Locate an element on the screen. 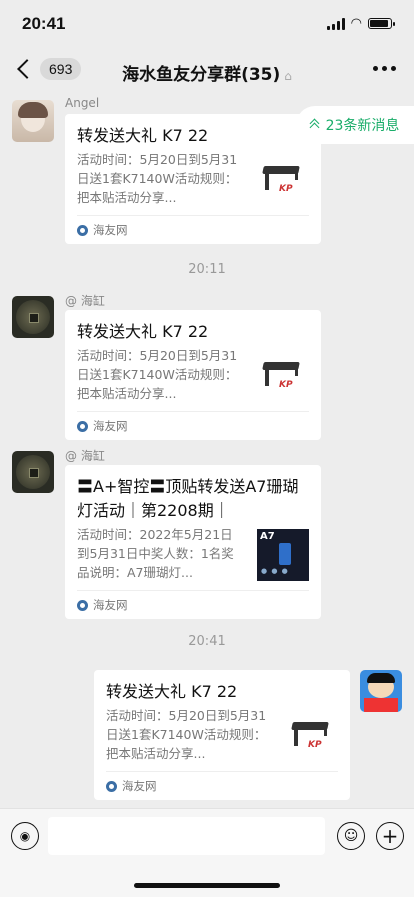 The width and height of the screenshot is (414, 897). sender-name: Angel is located at coordinates (82, 103).